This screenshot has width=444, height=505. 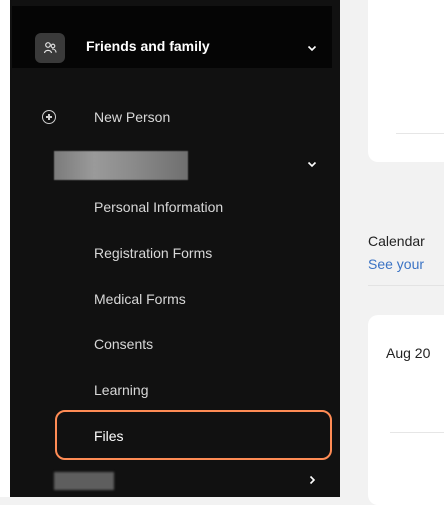 I want to click on calendar-date-label: Aug 20, so click(x=408, y=353).